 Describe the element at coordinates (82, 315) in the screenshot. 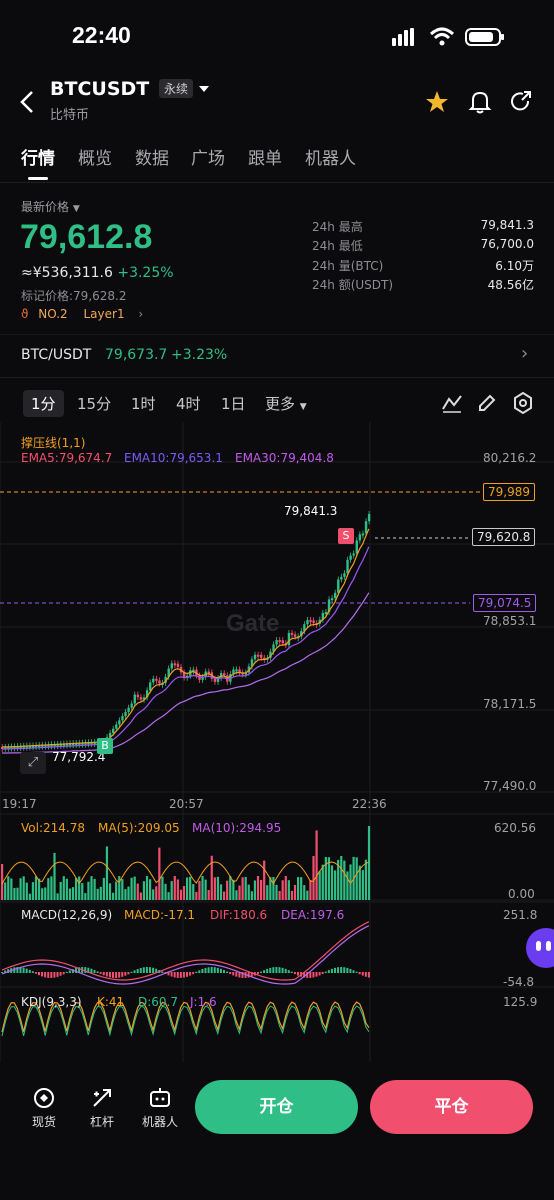

I see `rank-row: ϑ NO.2 Layer1 ›` at that location.